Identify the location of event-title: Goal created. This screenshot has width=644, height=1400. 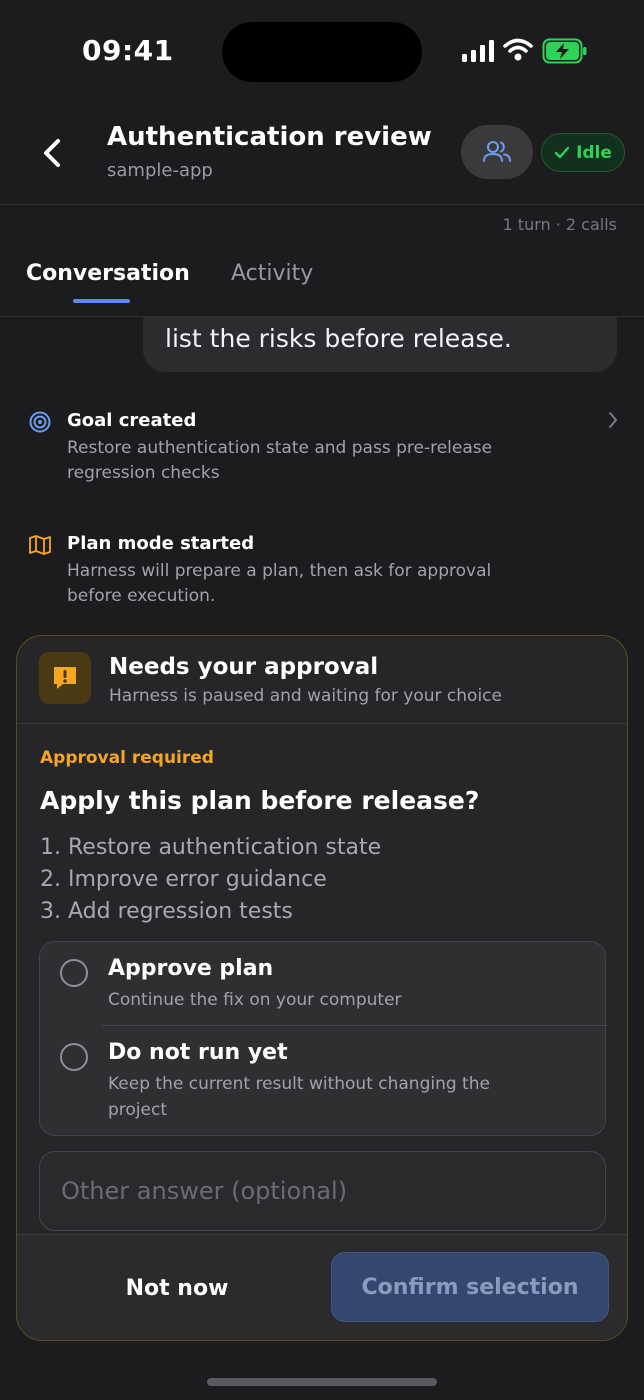
(132, 420).